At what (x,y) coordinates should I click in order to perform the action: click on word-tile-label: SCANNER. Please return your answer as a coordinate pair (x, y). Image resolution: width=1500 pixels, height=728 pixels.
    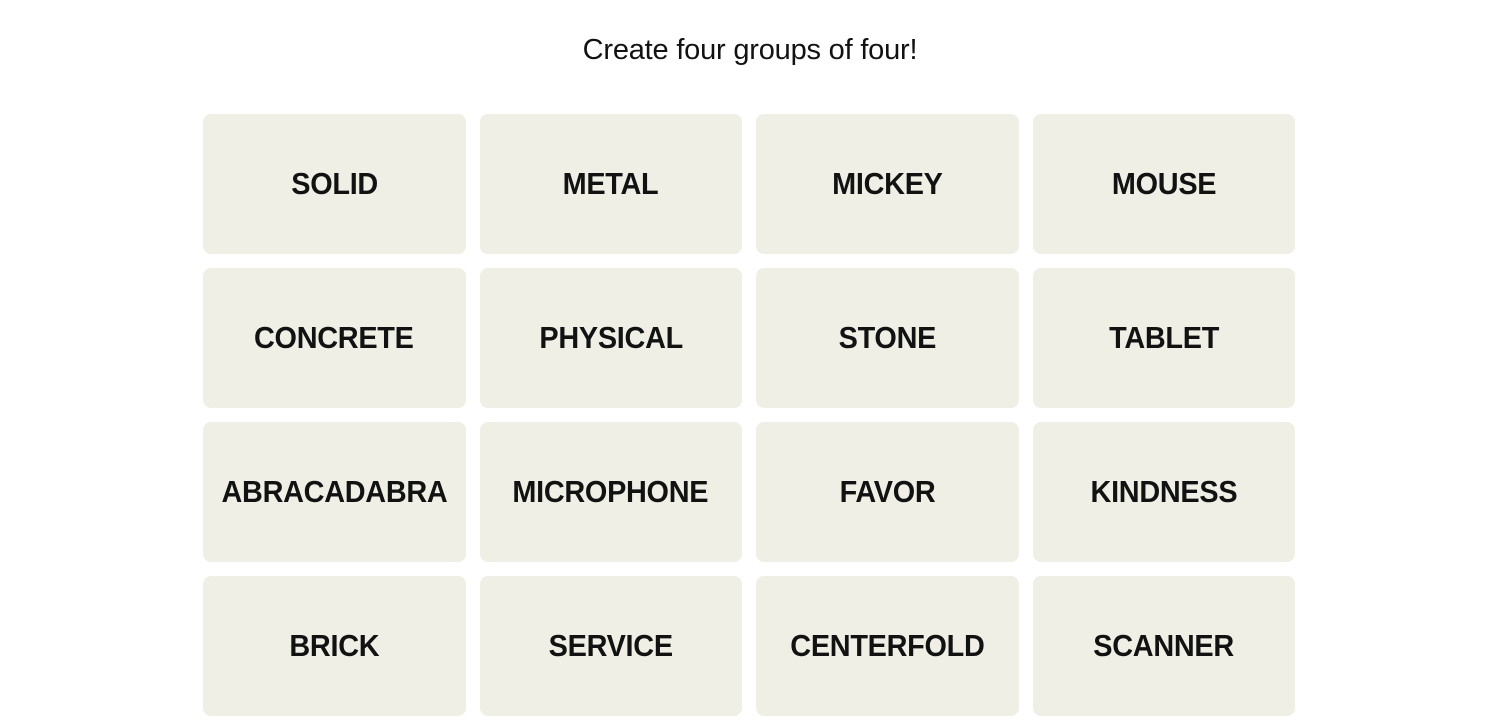
    Looking at the image, I should click on (1164, 645).